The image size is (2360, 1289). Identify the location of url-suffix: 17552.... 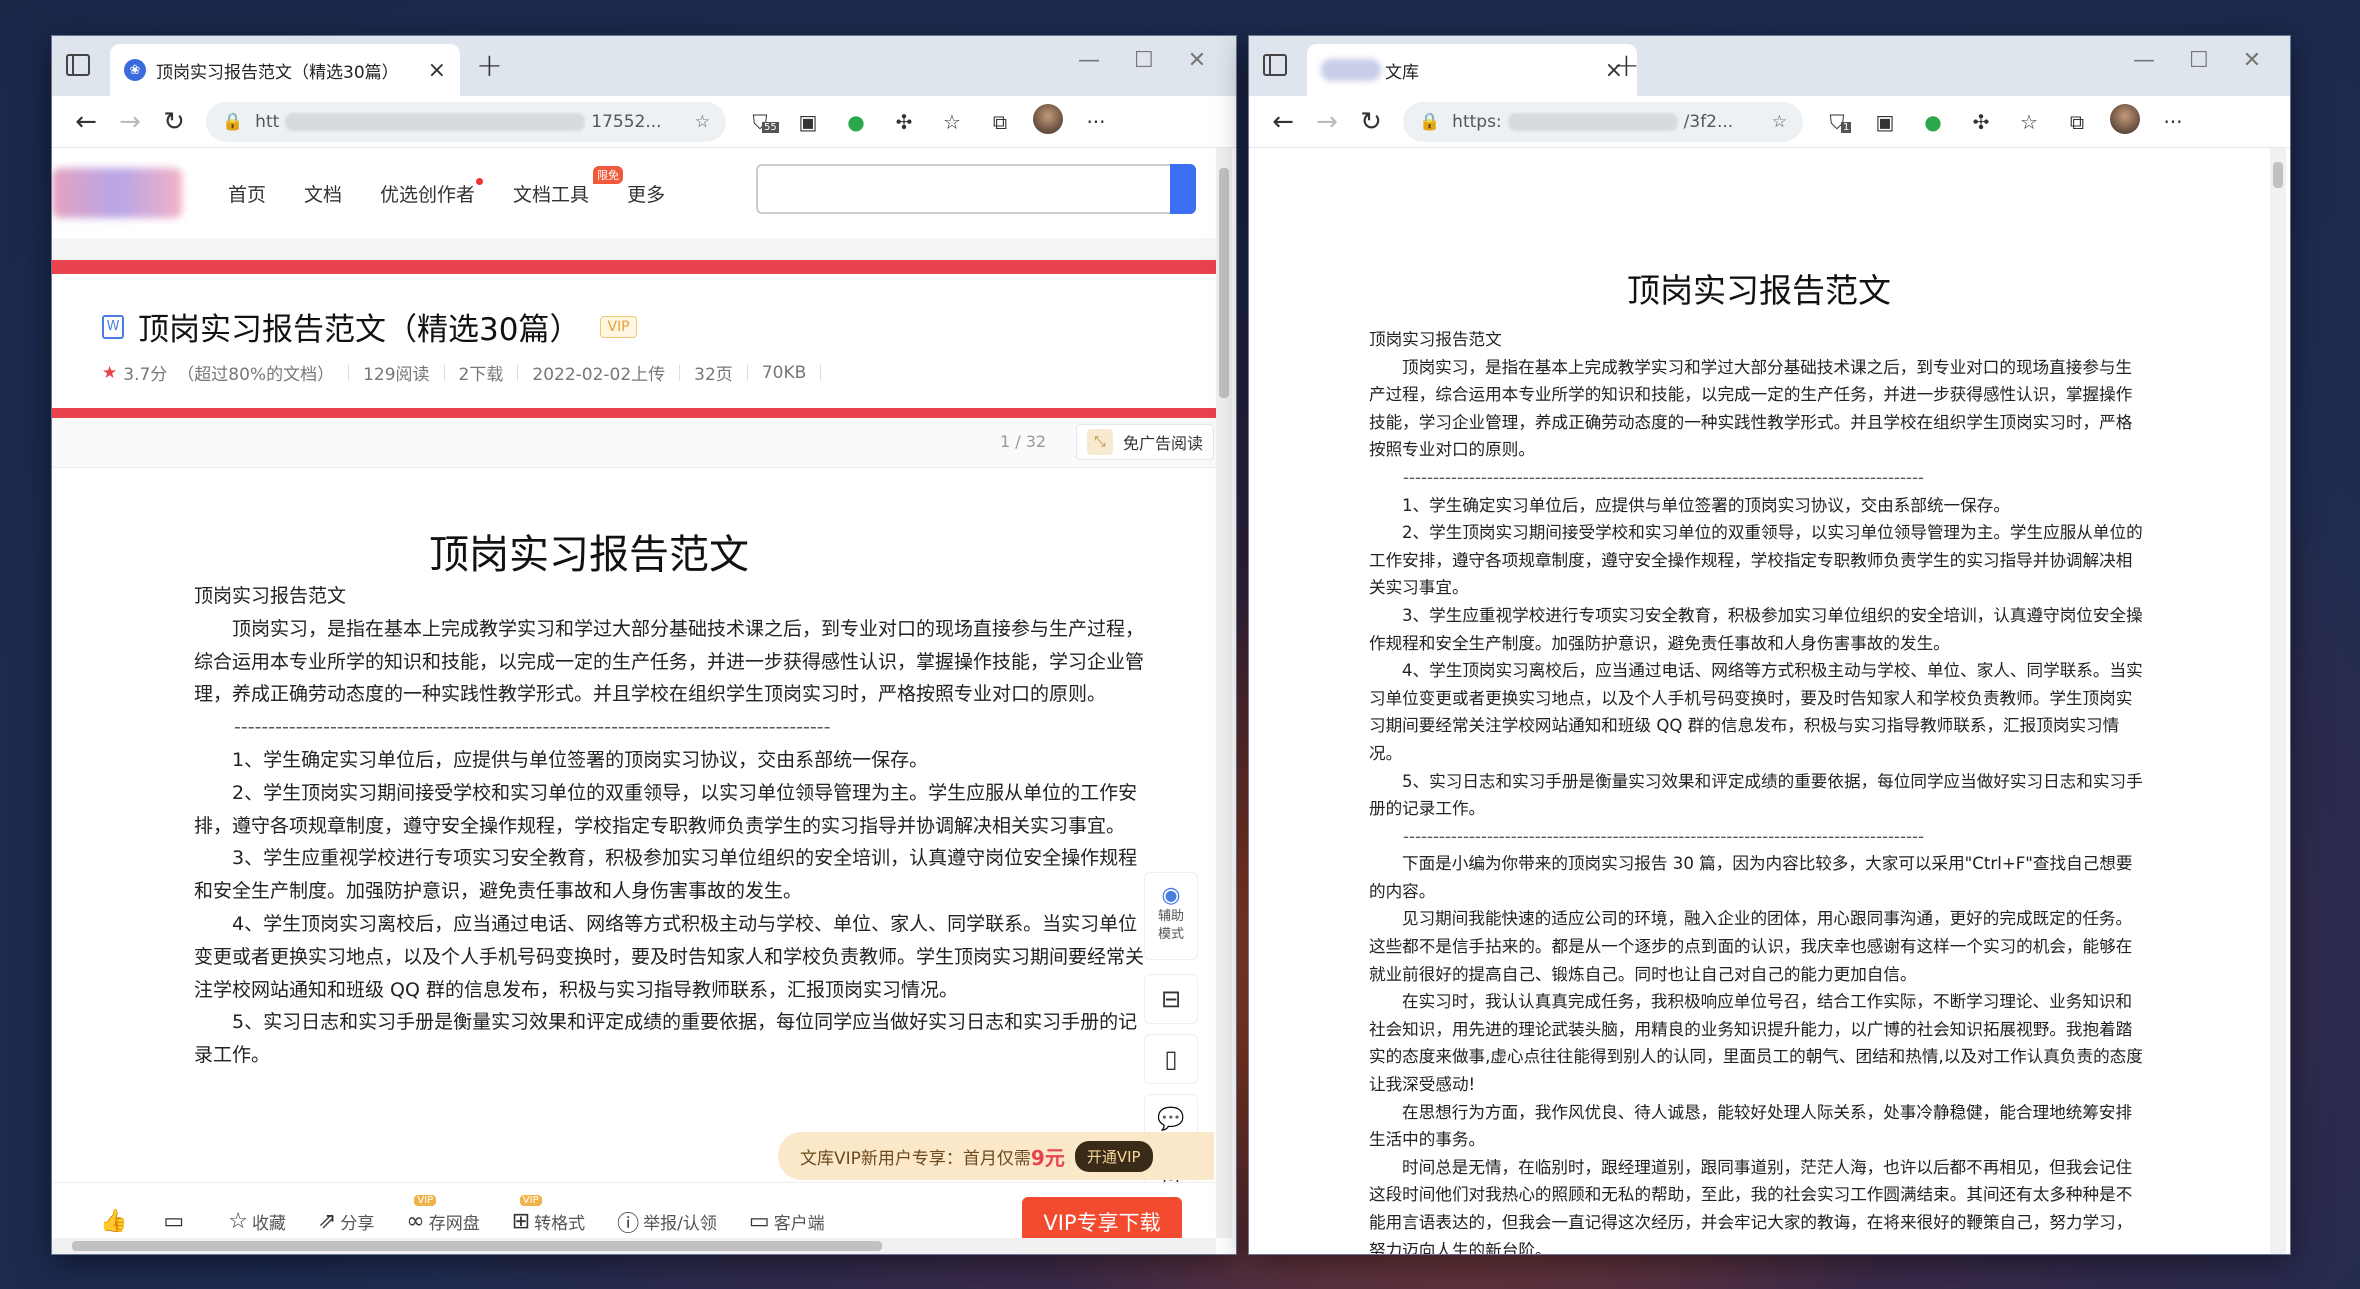
(626, 121).